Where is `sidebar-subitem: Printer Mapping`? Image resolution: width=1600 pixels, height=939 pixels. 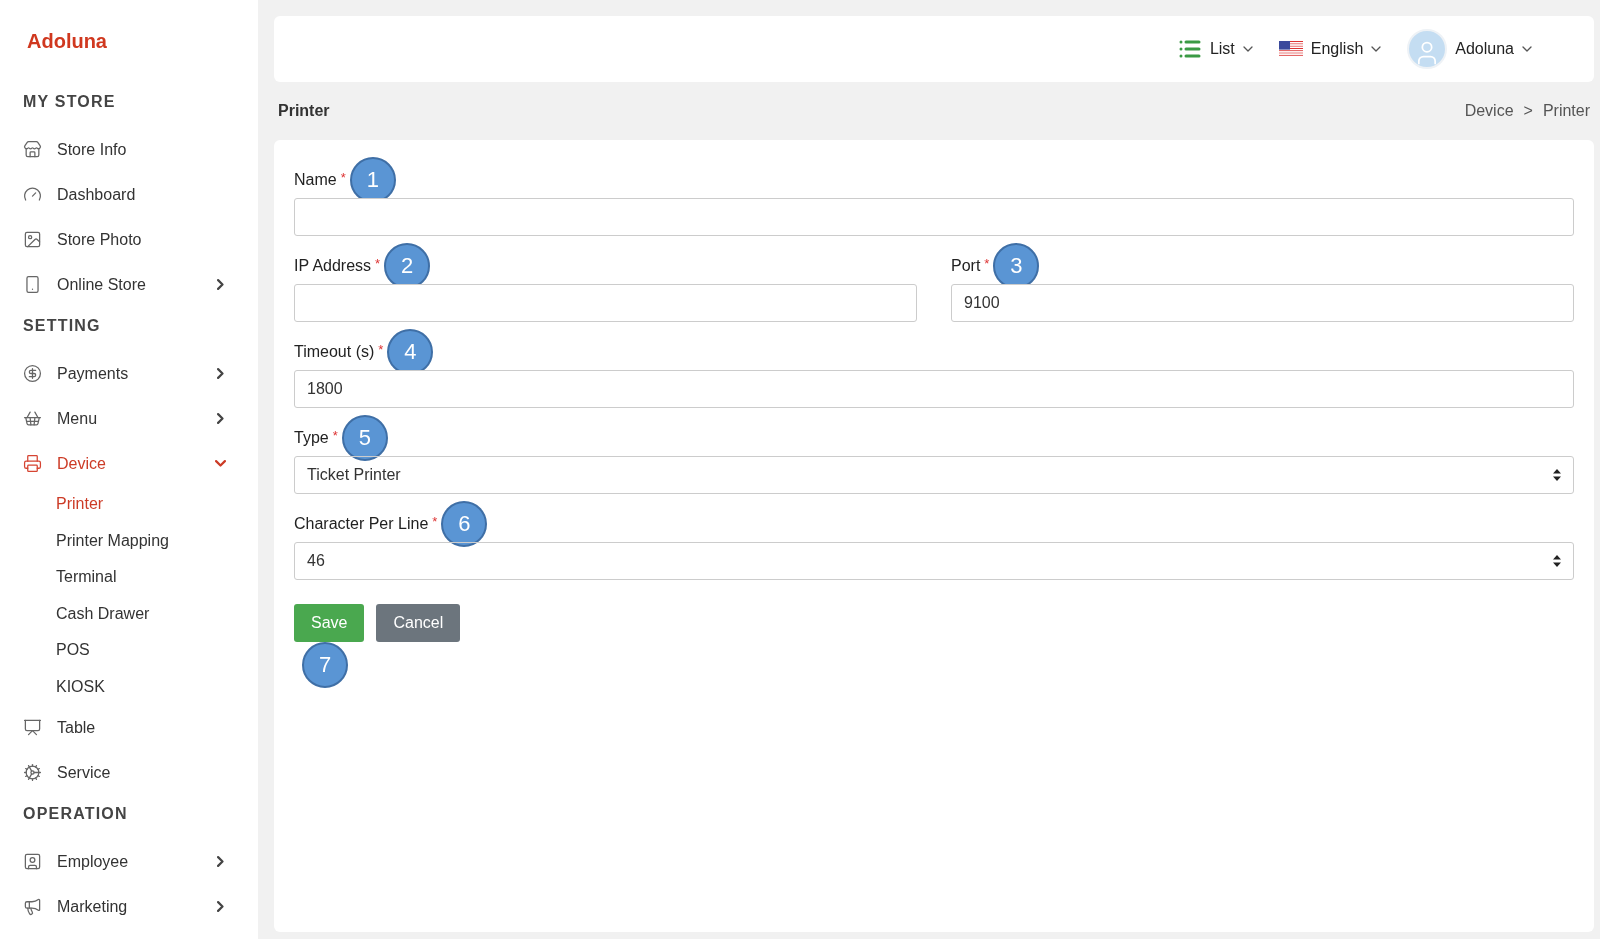
sidebar-subitem: Printer Mapping is located at coordinates (128, 540).